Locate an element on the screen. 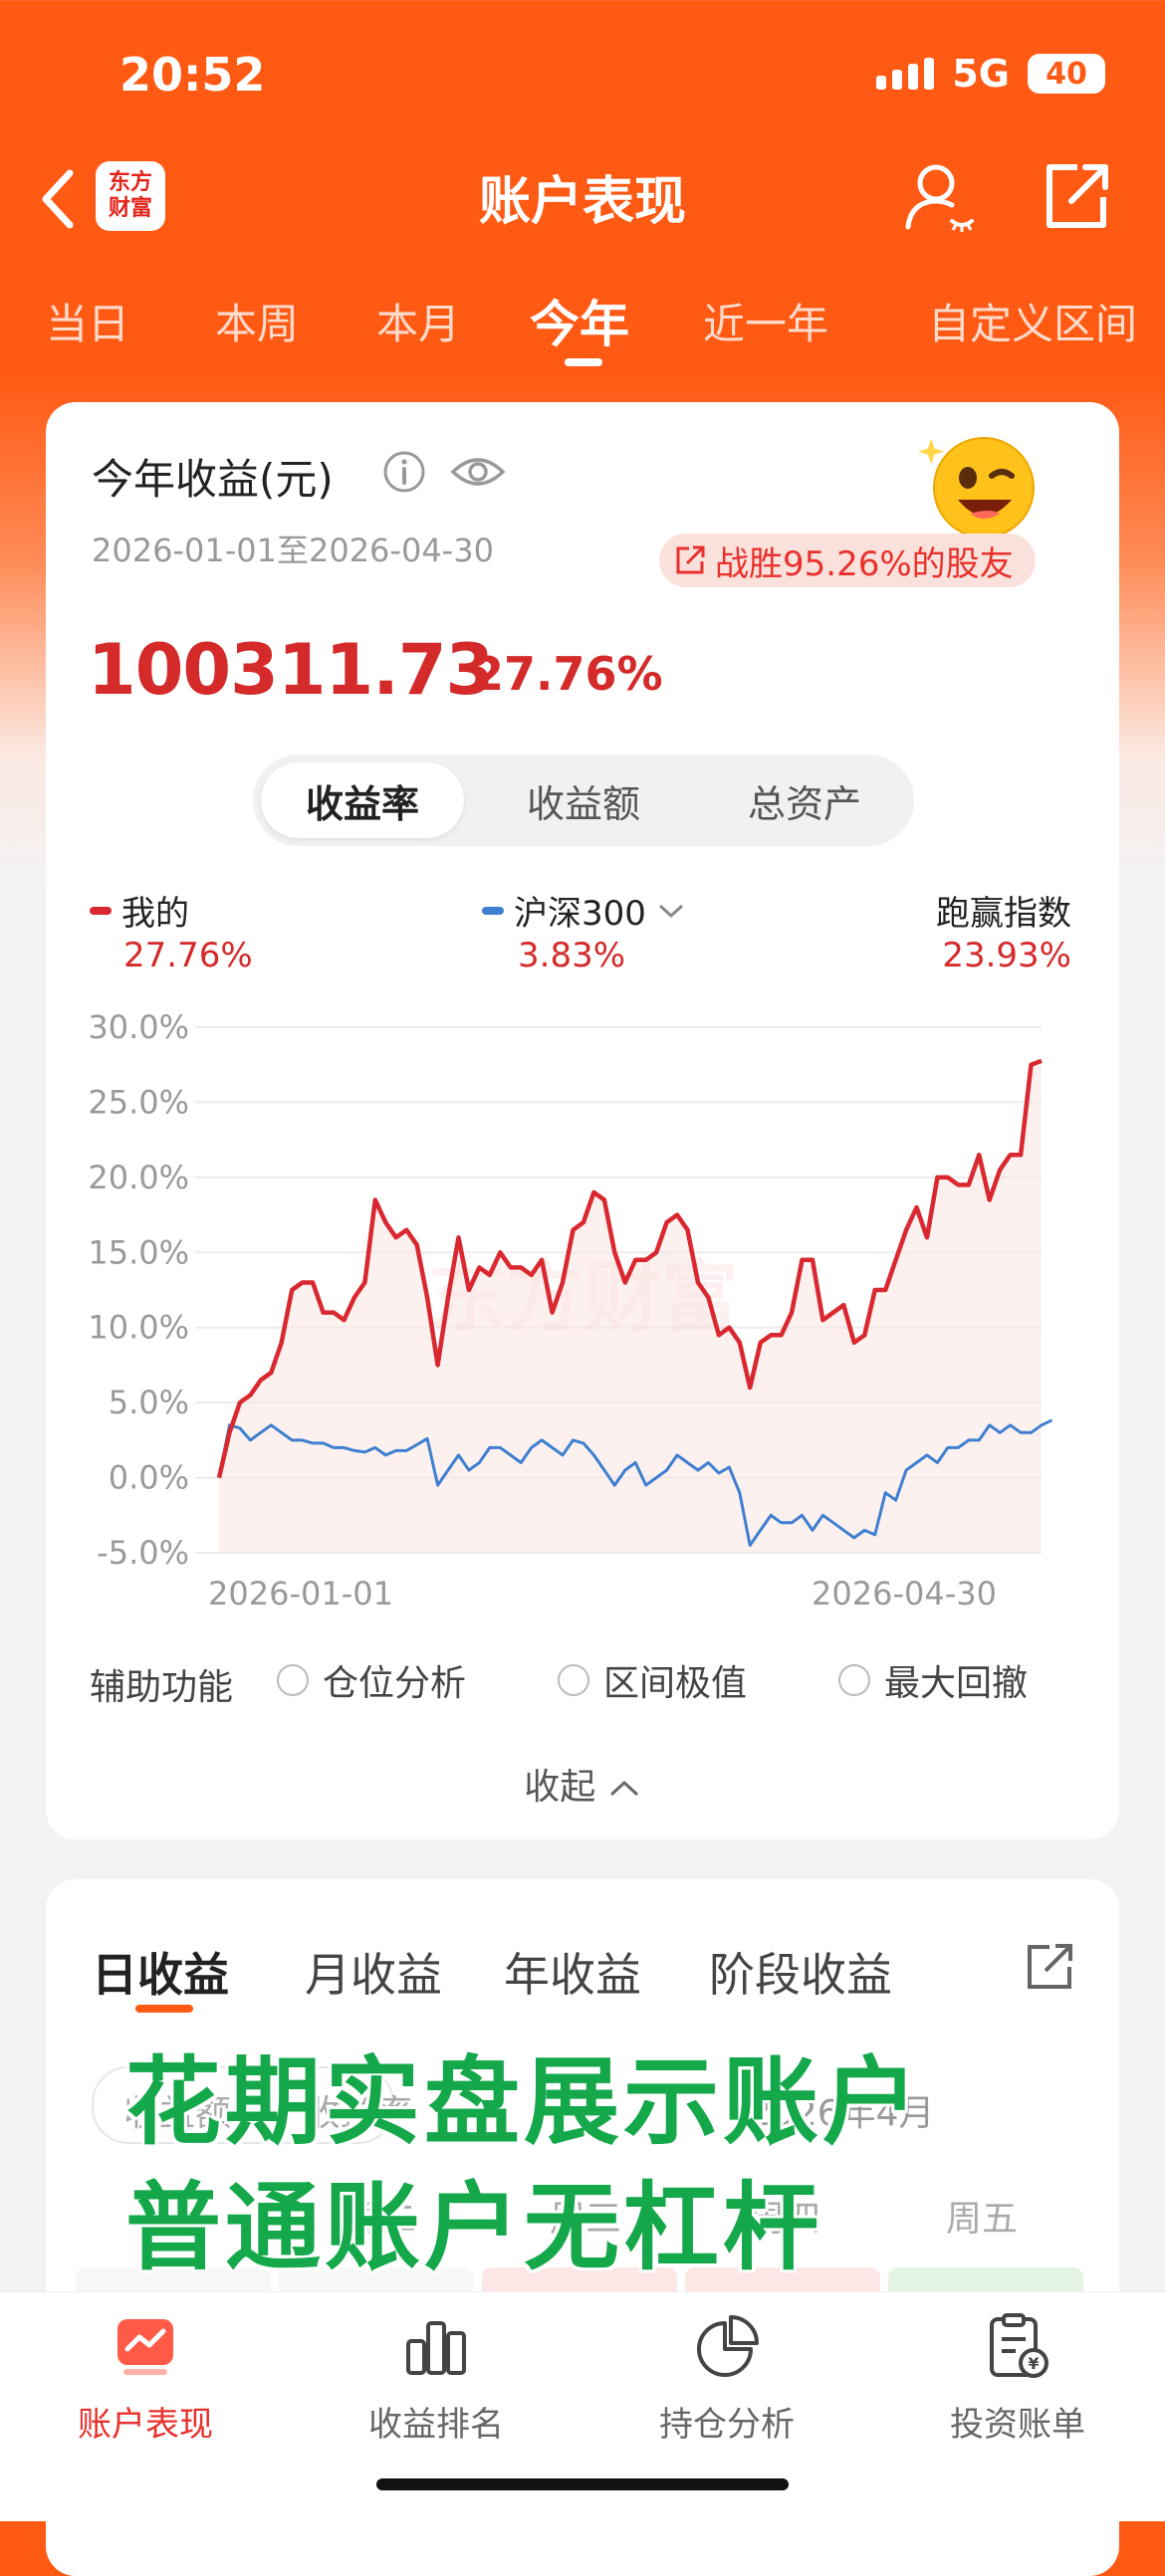 The width and height of the screenshot is (1165, 2576). x-axis-start-label: 2026-01-01 is located at coordinates (300, 1593).